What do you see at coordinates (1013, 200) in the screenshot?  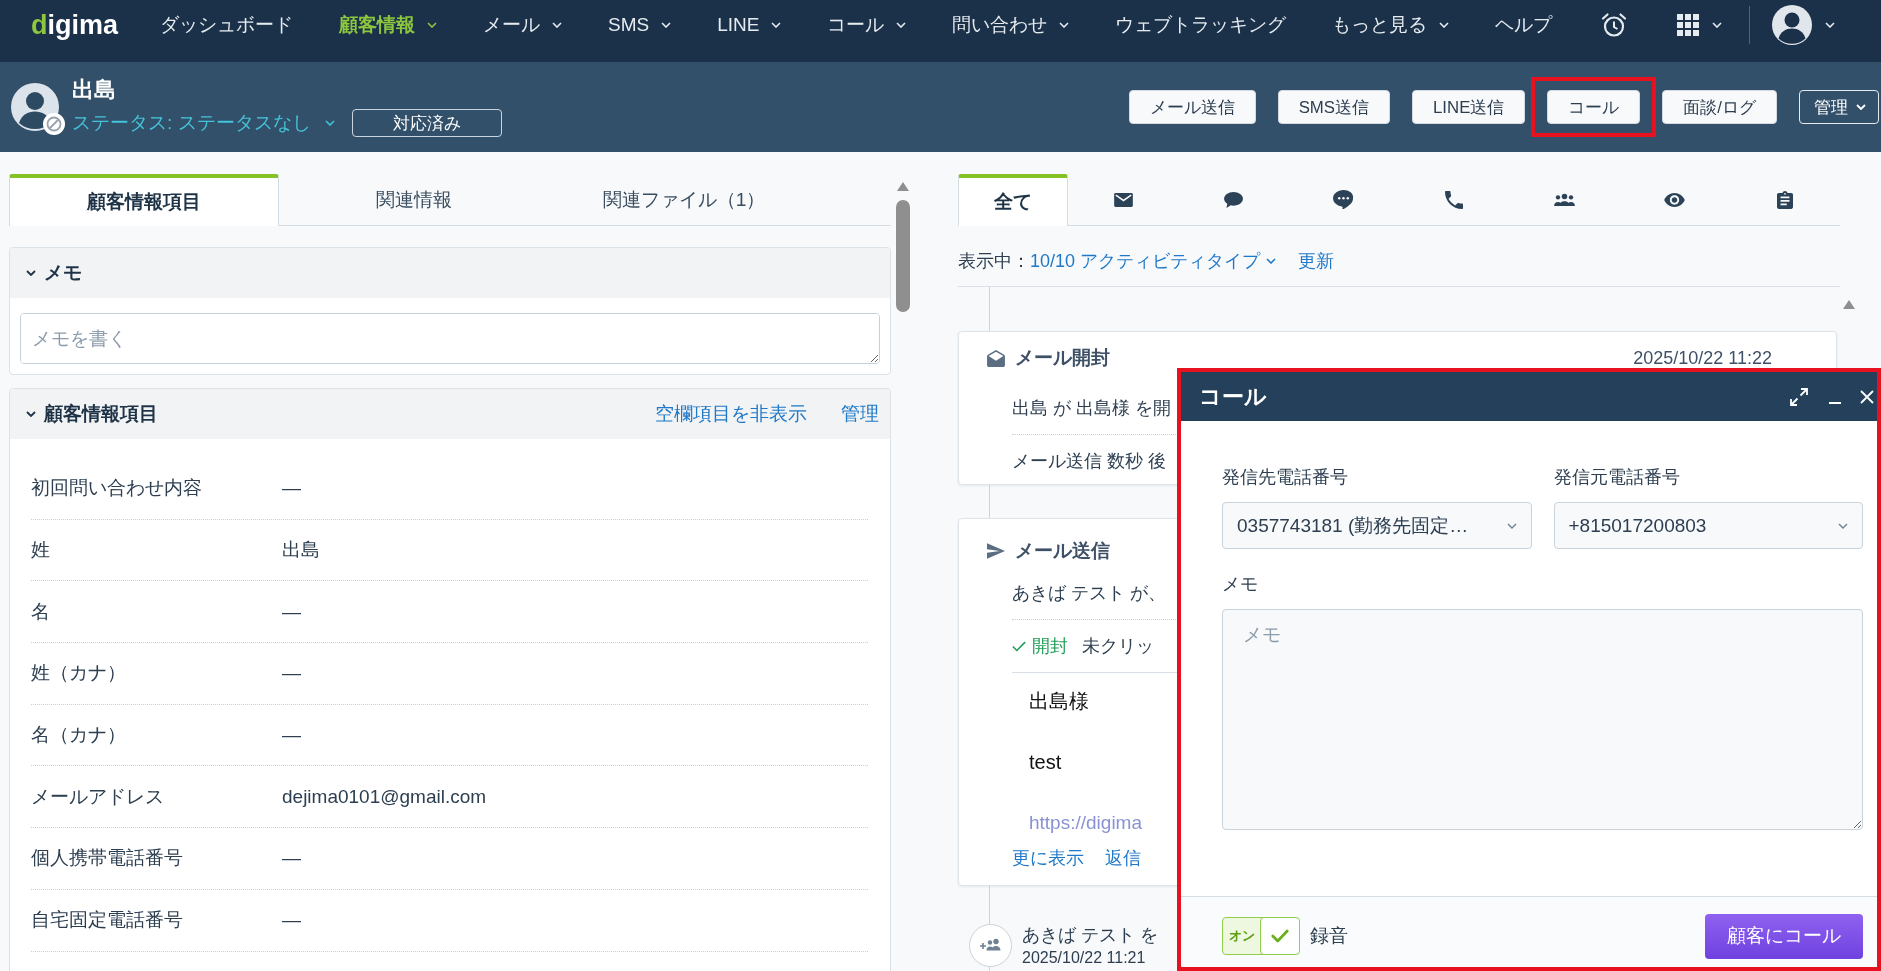 I see `tab: 全て` at bounding box center [1013, 200].